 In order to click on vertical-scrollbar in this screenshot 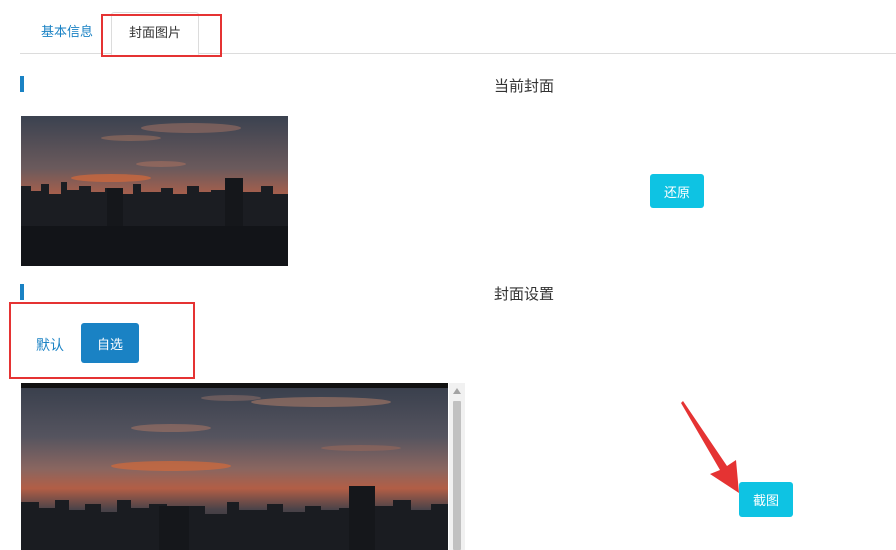, I will do `click(457, 466)`.